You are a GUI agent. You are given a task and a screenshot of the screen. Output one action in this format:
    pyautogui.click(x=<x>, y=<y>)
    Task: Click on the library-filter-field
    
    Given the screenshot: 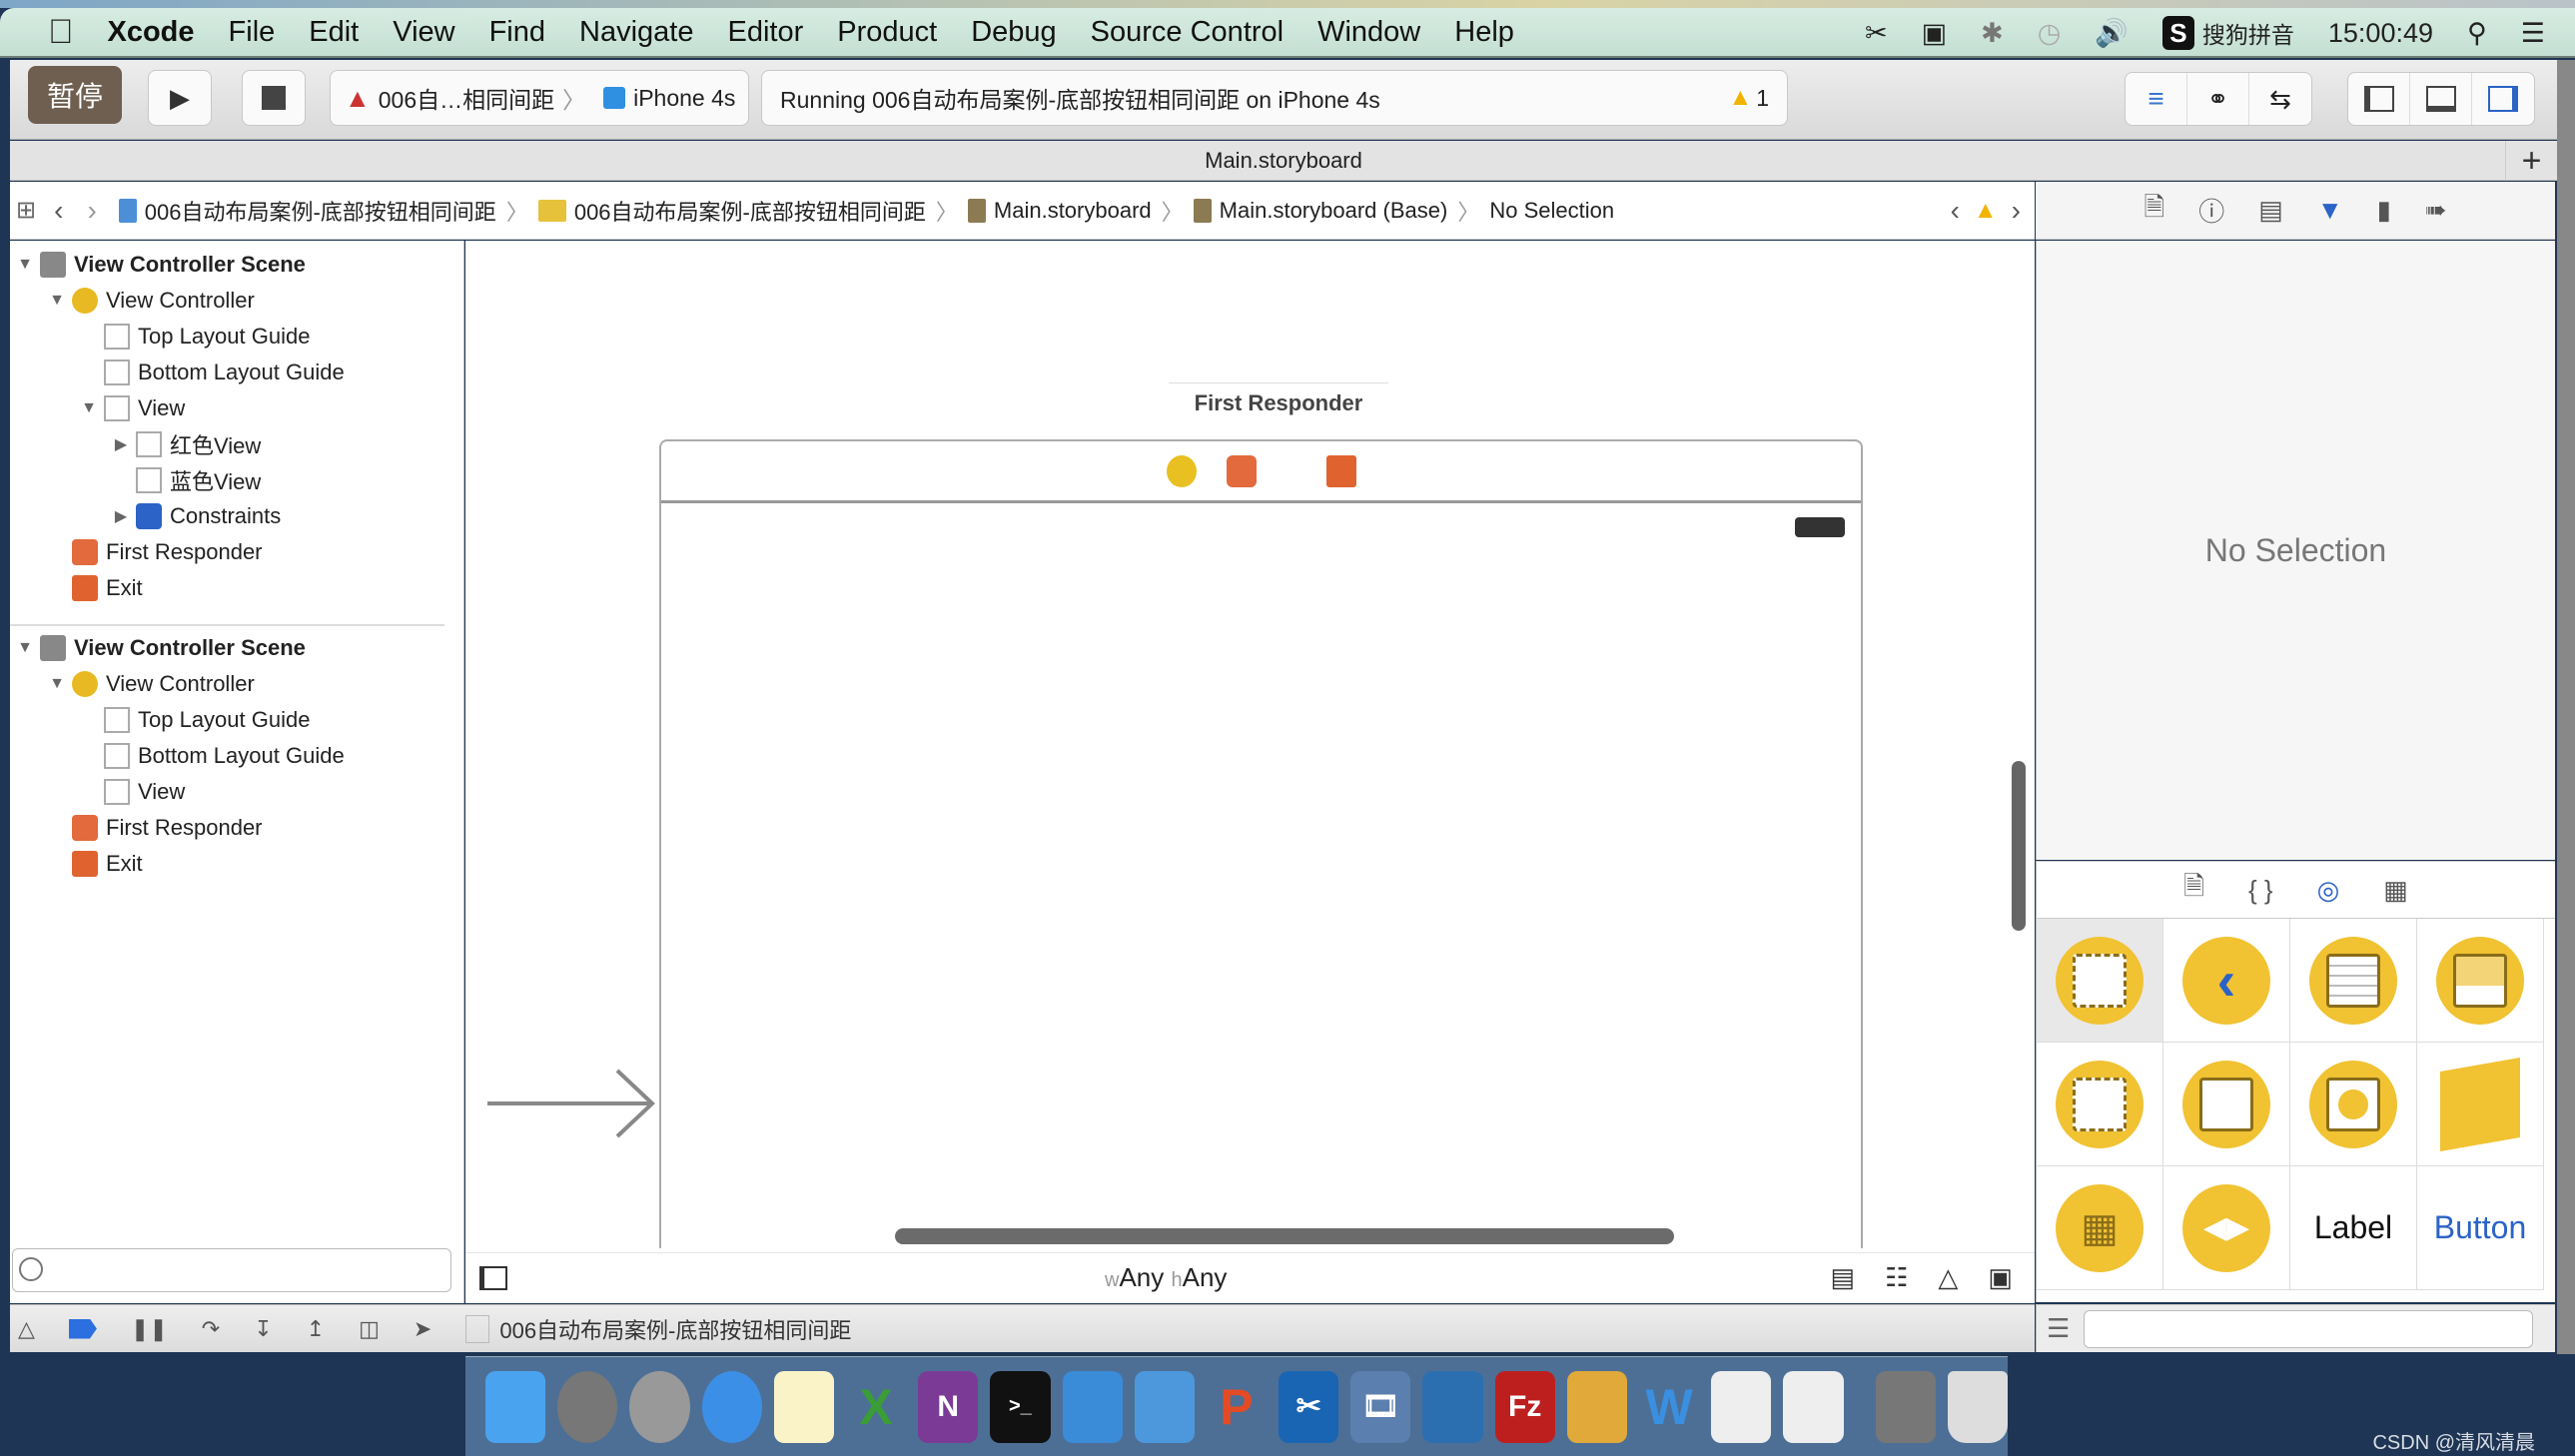 What is the action you would take?
    pyautogui.click(x=2309, y=1328)
    